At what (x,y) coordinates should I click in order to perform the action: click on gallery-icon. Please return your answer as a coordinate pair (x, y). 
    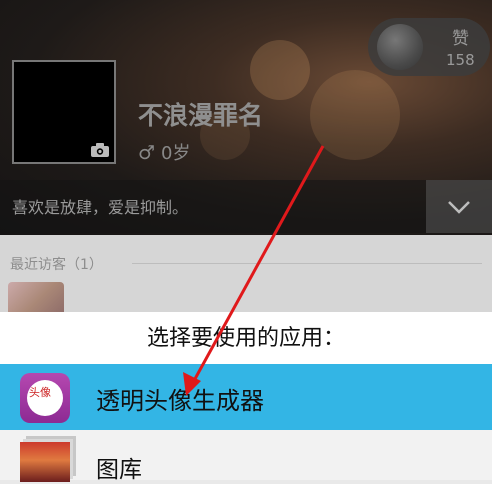
    Looking at the image, I should click on (45, 462).